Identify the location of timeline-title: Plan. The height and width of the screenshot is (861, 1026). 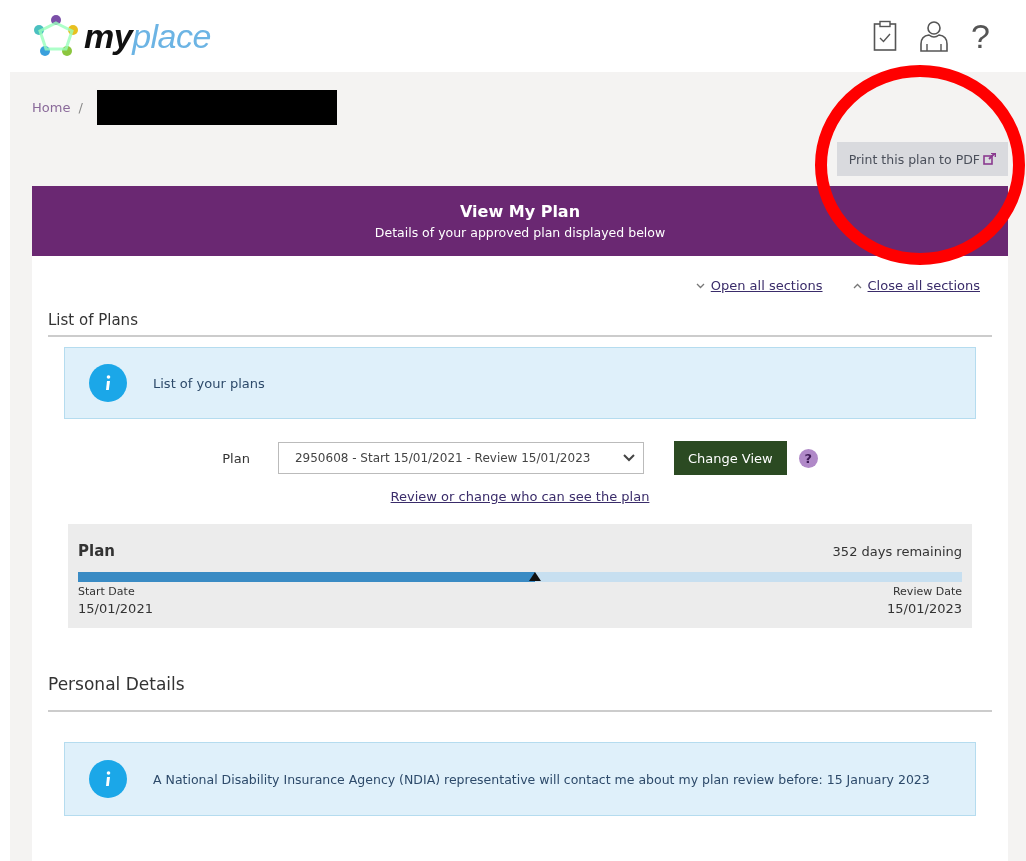
(96, 551).